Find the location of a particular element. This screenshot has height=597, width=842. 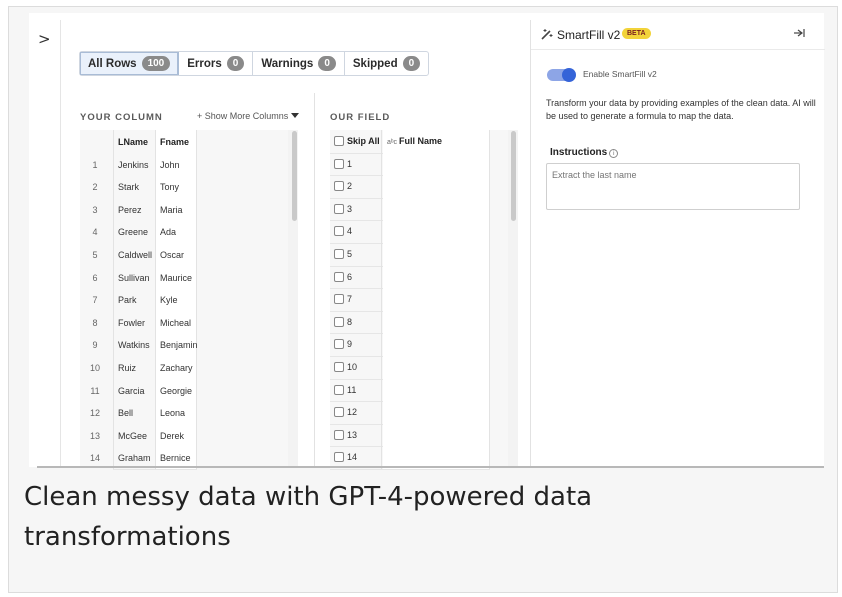

cell-text: Benjamin is located at coordinates (179, 345).